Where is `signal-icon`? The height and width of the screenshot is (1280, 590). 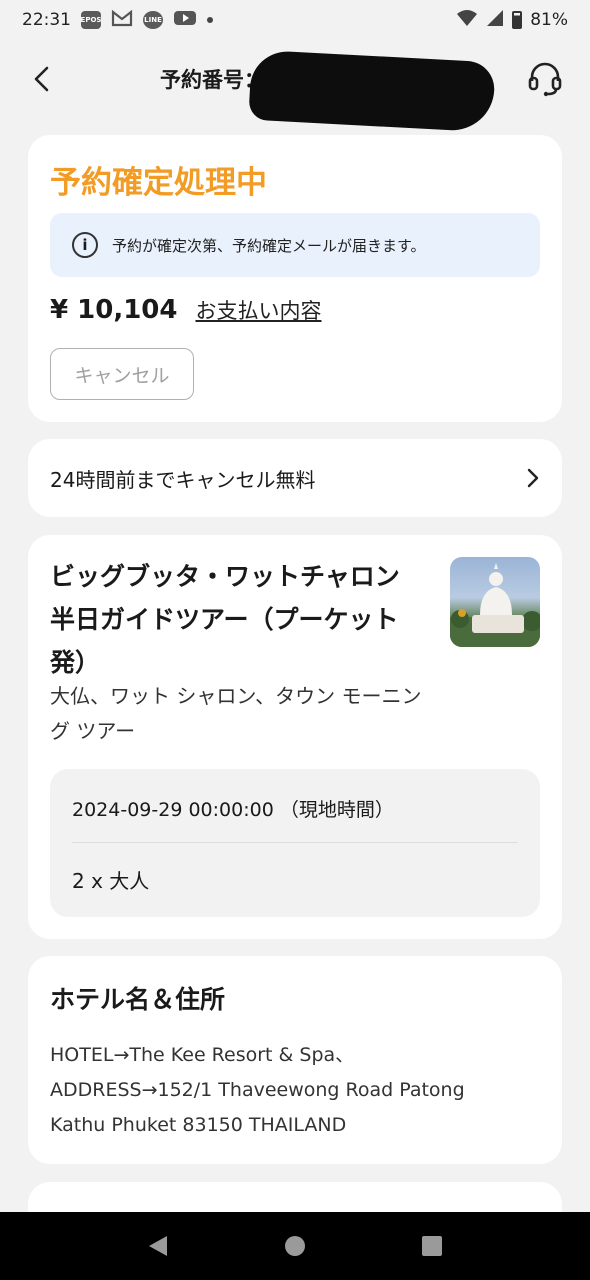 signal-icon is located at coordinates (495, 20).